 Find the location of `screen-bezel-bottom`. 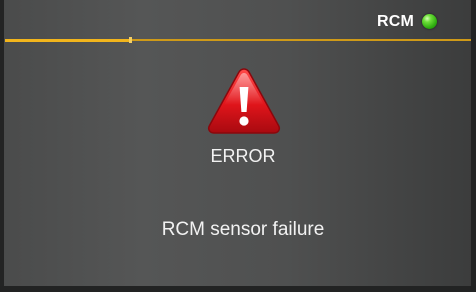

screen-bezel-bottom is located at coordinates (238, 289).